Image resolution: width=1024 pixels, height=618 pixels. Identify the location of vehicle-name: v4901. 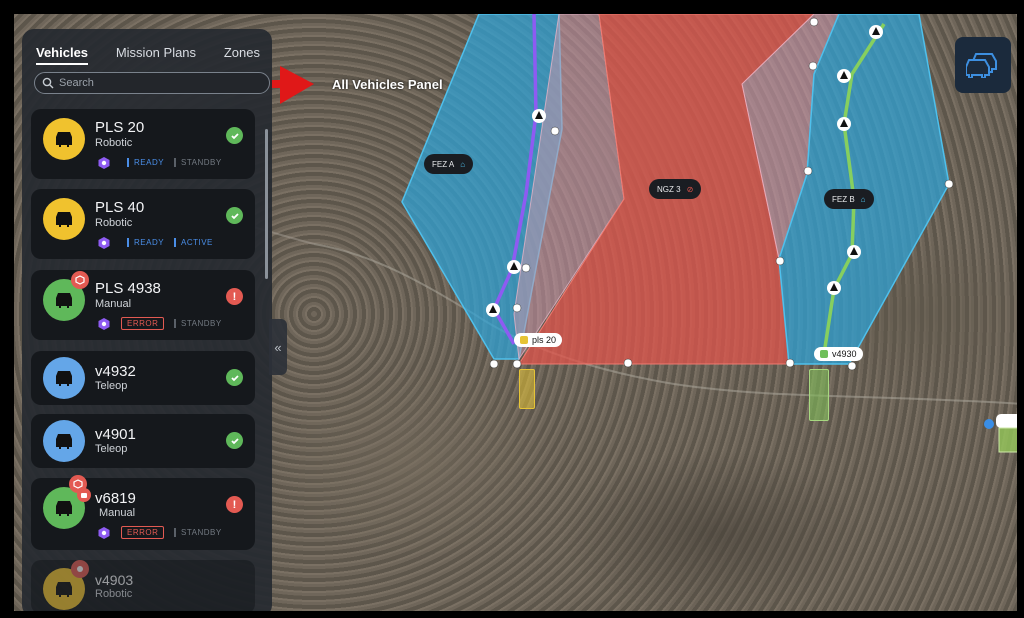
(115, 434).